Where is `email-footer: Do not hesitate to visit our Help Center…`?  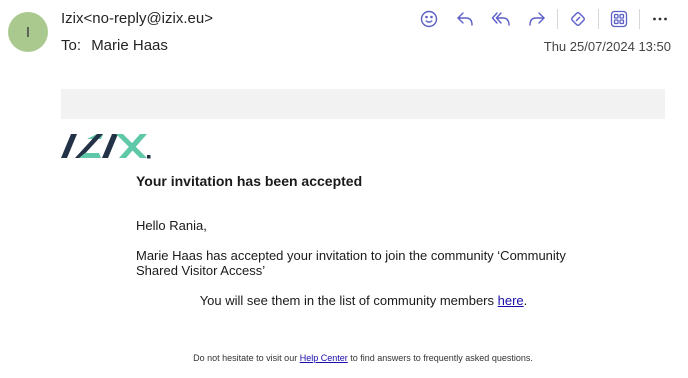
email-footer: Do not hesitate to visit our Help Center… is located at coordinates (363, 358).